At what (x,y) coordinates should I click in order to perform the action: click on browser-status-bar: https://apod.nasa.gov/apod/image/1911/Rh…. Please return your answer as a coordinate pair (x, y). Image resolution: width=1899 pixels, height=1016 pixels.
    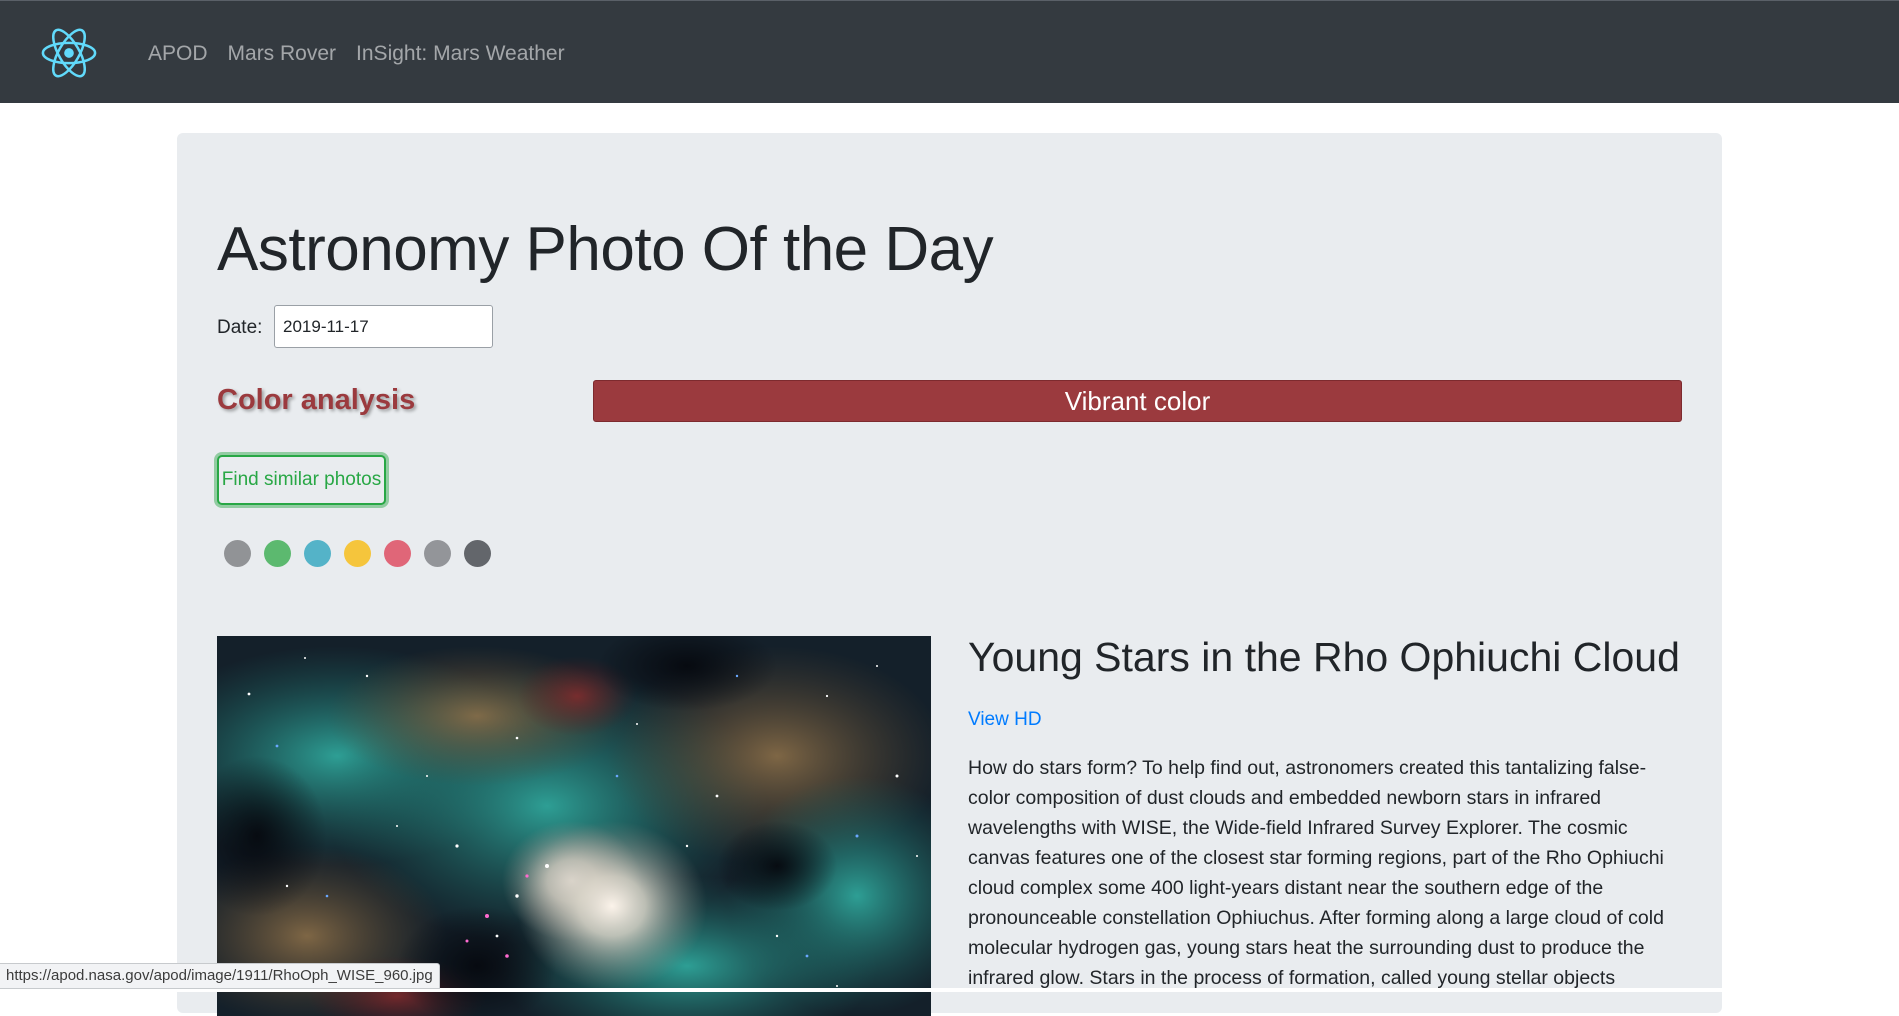
    Looking at the image, I should click on (220, 976).